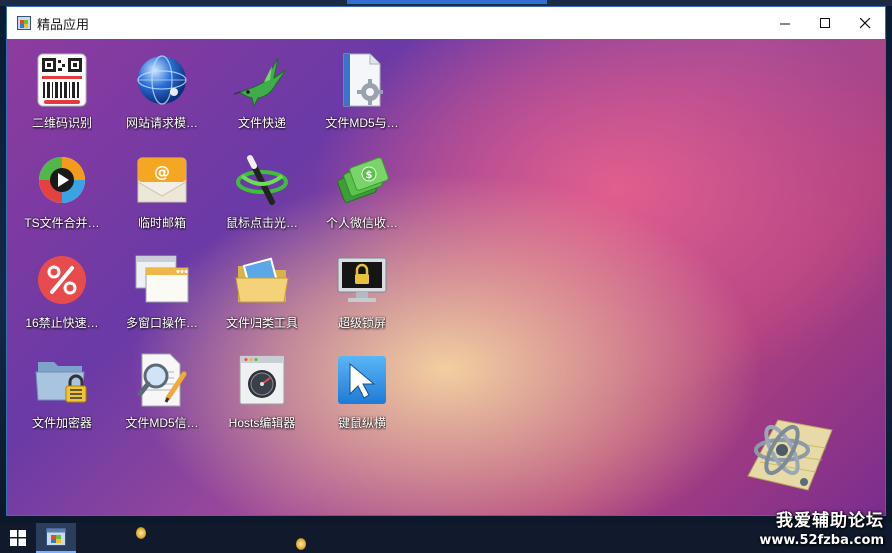 Image resolution: width=892 pixels, height=553 pixels. Describe the element at coordinates (362, 280) in the screenshot. I see `lock-screen-icon` at that location.